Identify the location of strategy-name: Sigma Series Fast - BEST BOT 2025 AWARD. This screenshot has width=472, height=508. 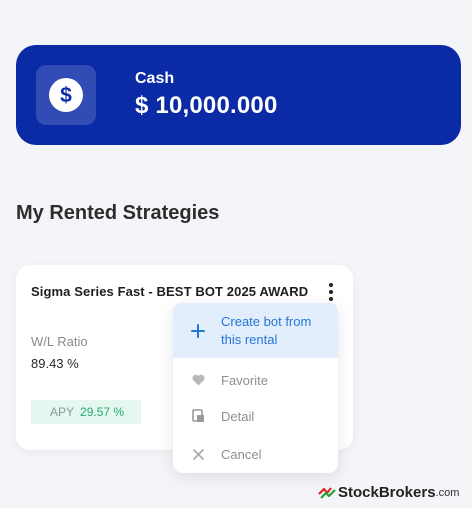
(170, 291).